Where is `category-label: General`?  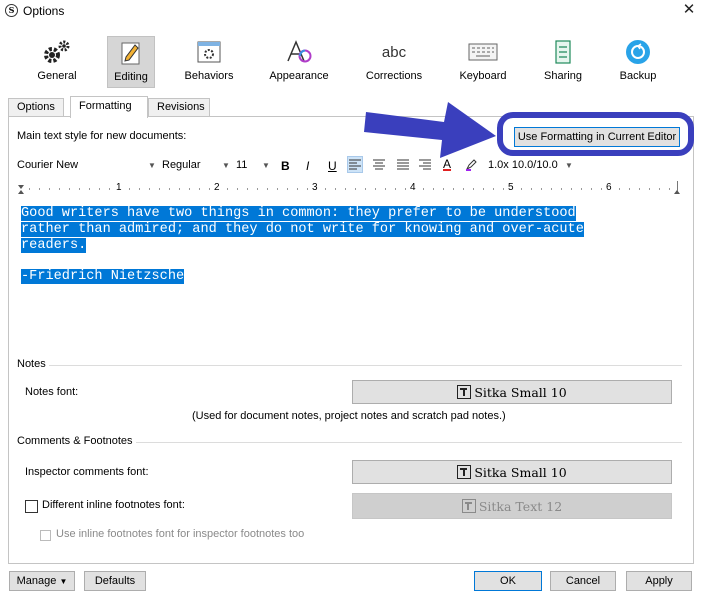 category-label: General is located at coordinates (57, 76).